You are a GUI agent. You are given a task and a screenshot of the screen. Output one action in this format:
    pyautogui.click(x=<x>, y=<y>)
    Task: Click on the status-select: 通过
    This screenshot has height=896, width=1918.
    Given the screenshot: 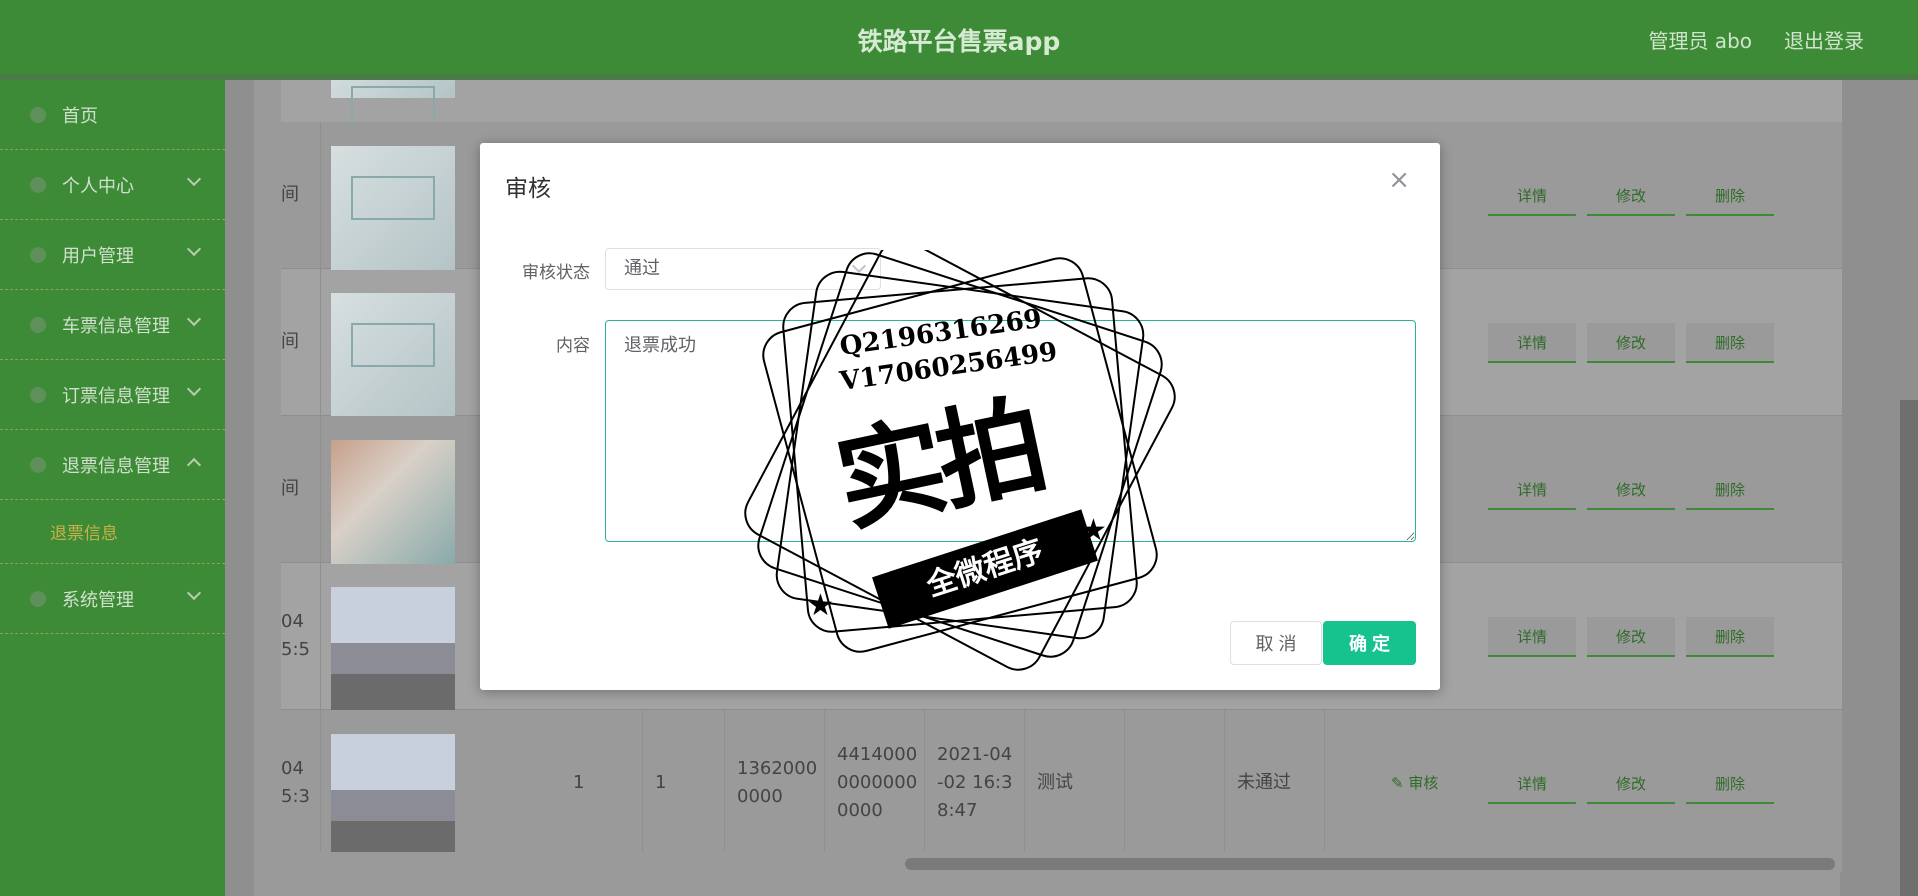 What is the action you would take?
    pyautogui.click(x=743, y=269)
    